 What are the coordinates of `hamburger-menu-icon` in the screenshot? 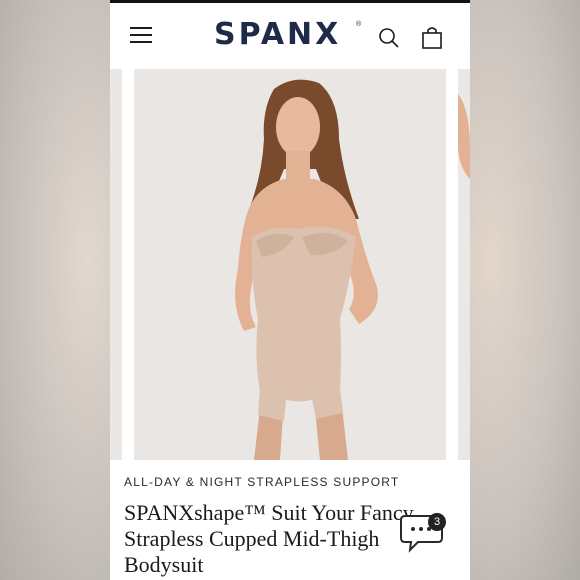 It's located at (141, 36).